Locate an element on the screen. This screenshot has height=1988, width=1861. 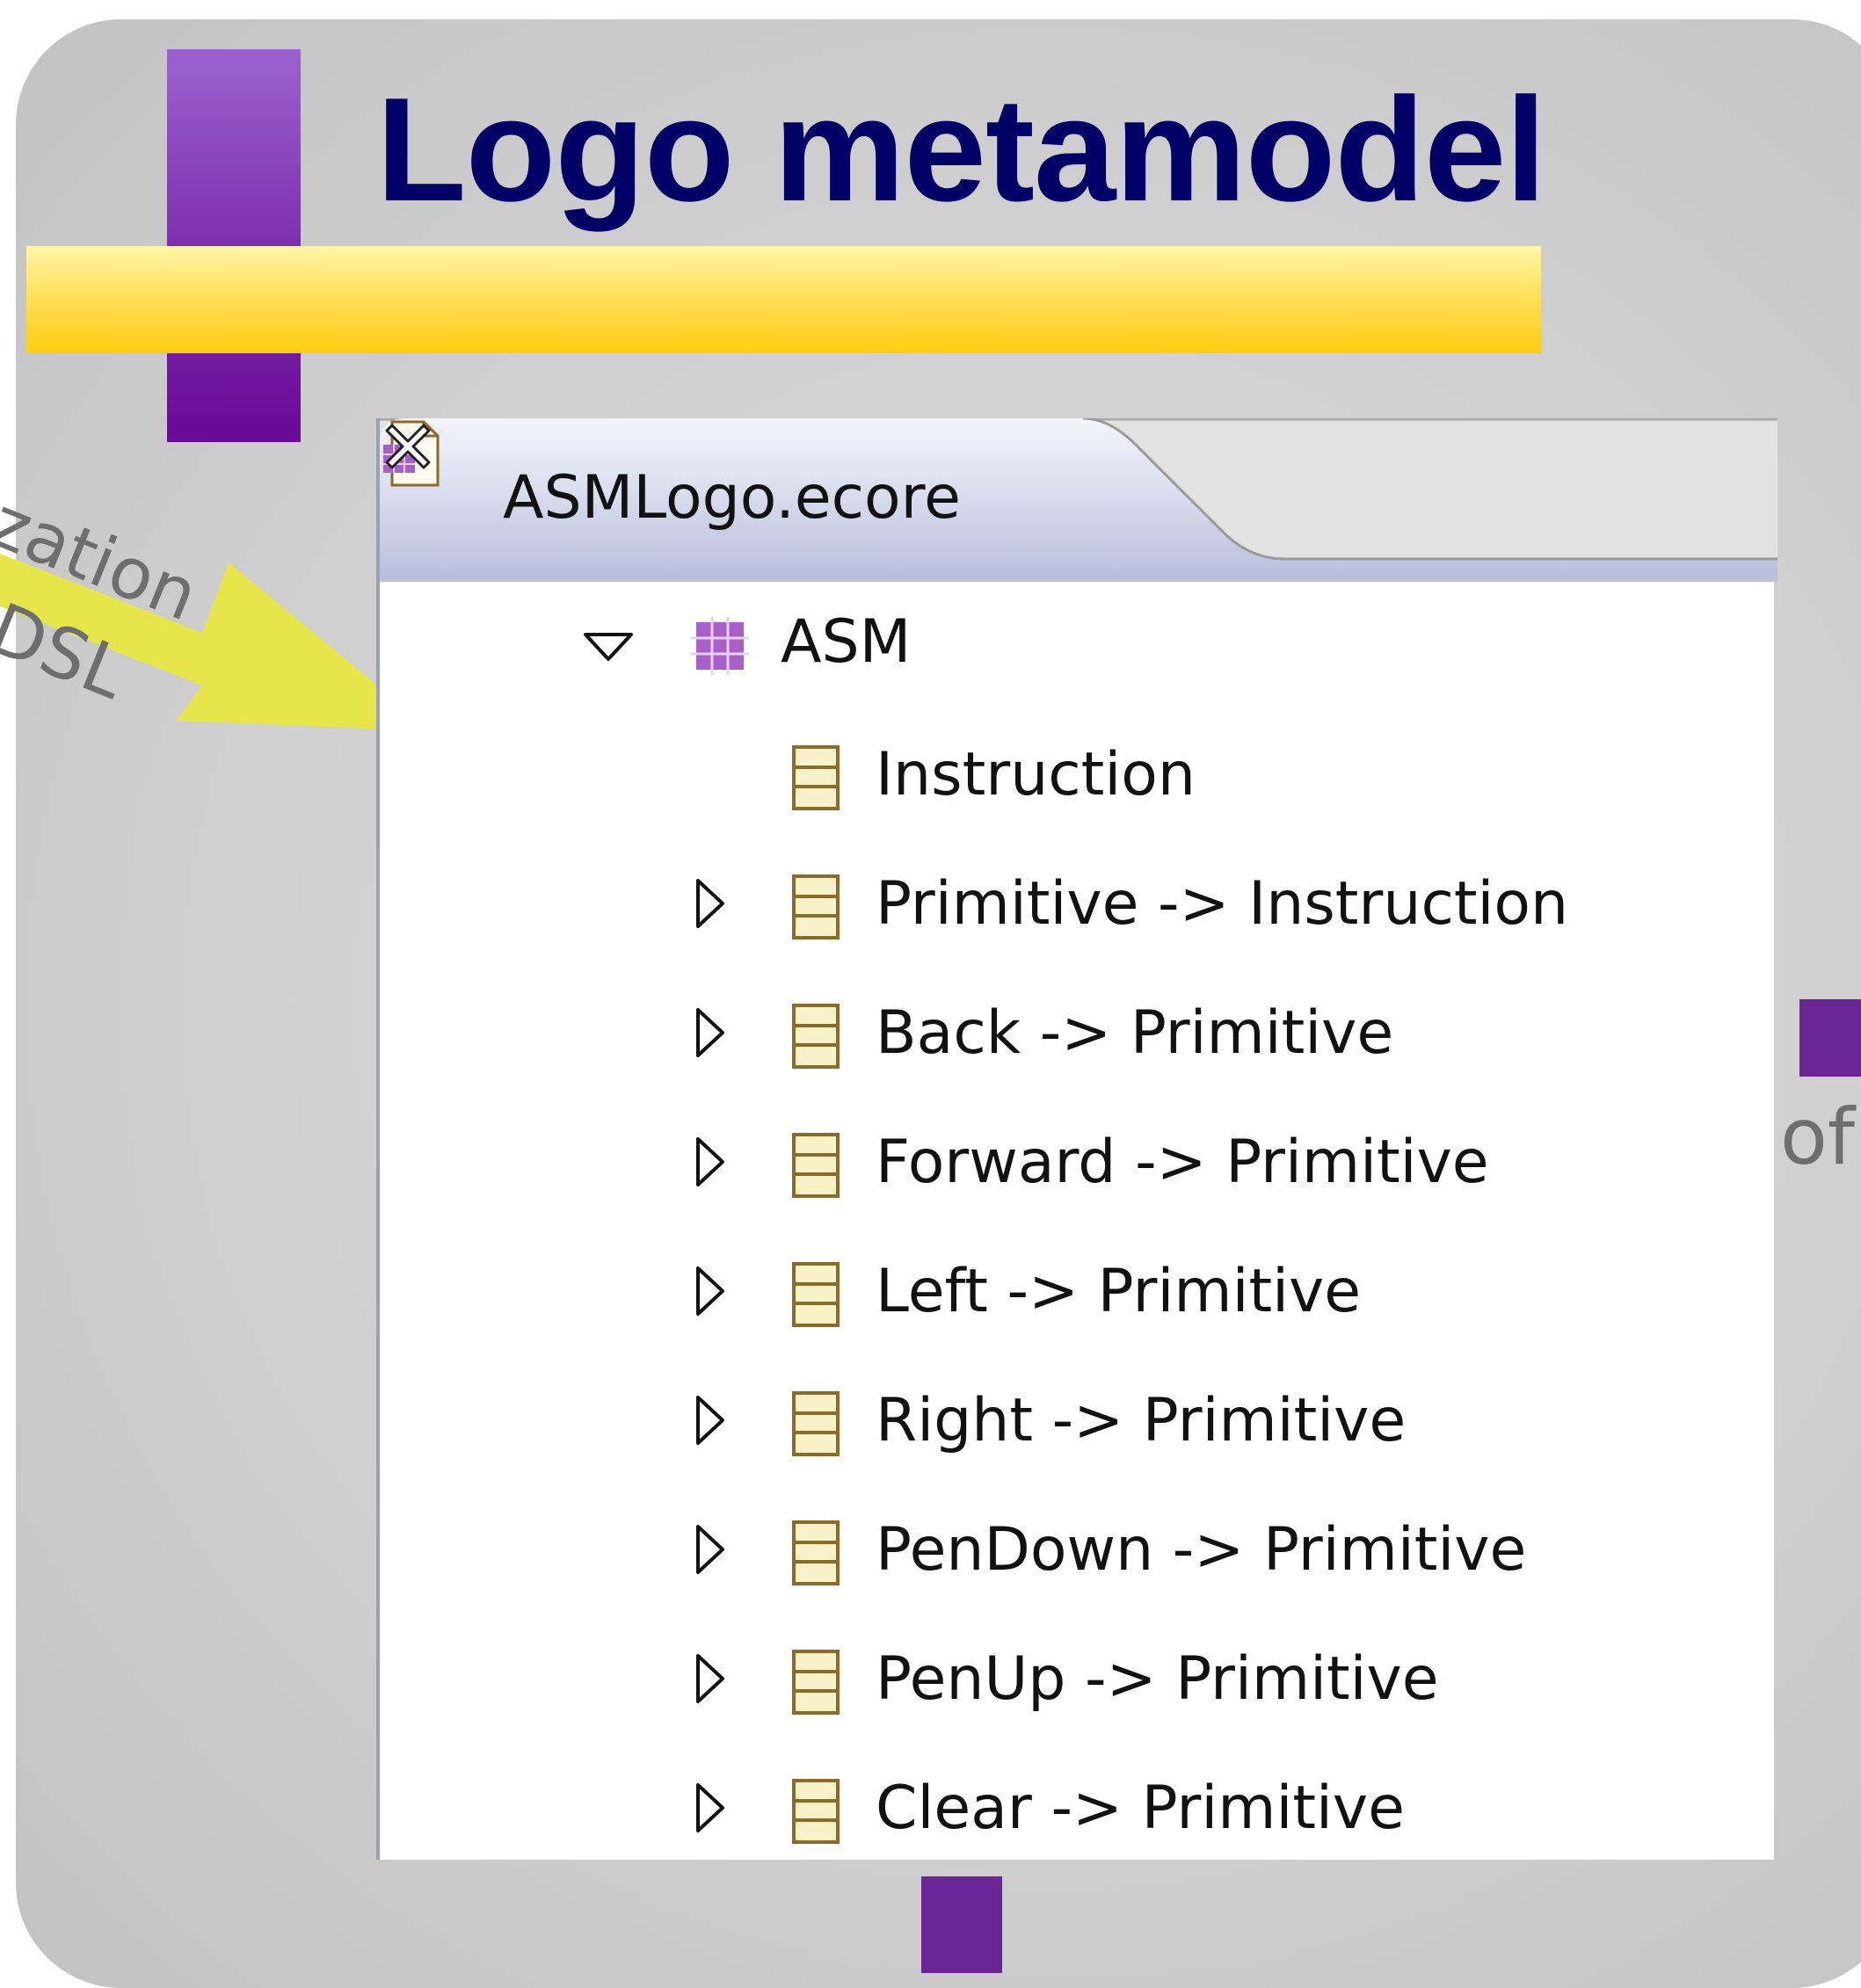
tree-item-label: Clear -> Primitive is located at coordinates (1141, 1809).